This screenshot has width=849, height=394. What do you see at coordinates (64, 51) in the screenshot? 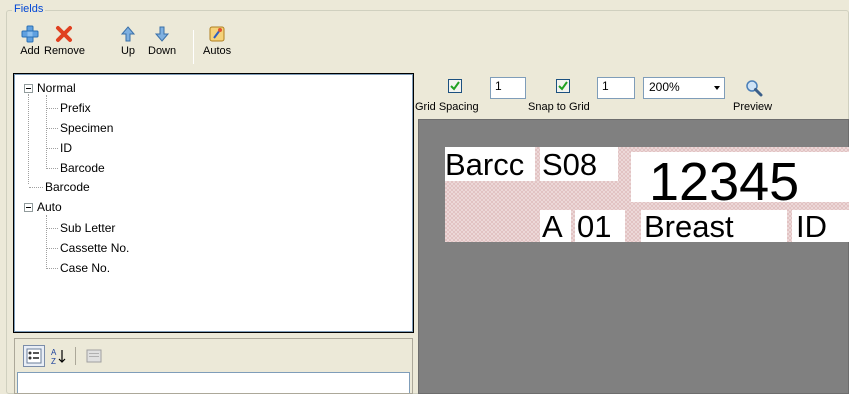
I see `remove-label: Remove` at bounding box center [64, 51].